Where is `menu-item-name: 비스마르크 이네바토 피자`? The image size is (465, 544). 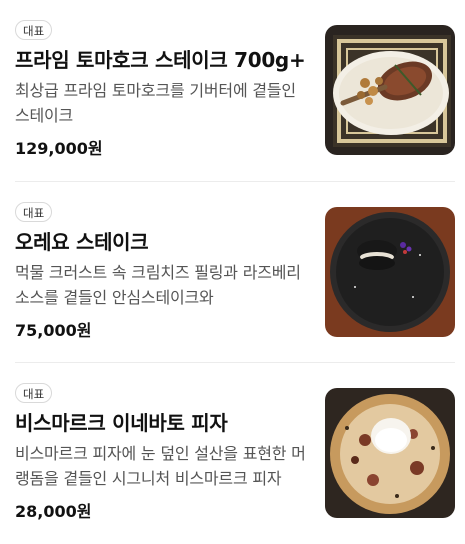
menu-item-name: 비스마르크 이네바토 피자 is located at coordinates (165, 421).